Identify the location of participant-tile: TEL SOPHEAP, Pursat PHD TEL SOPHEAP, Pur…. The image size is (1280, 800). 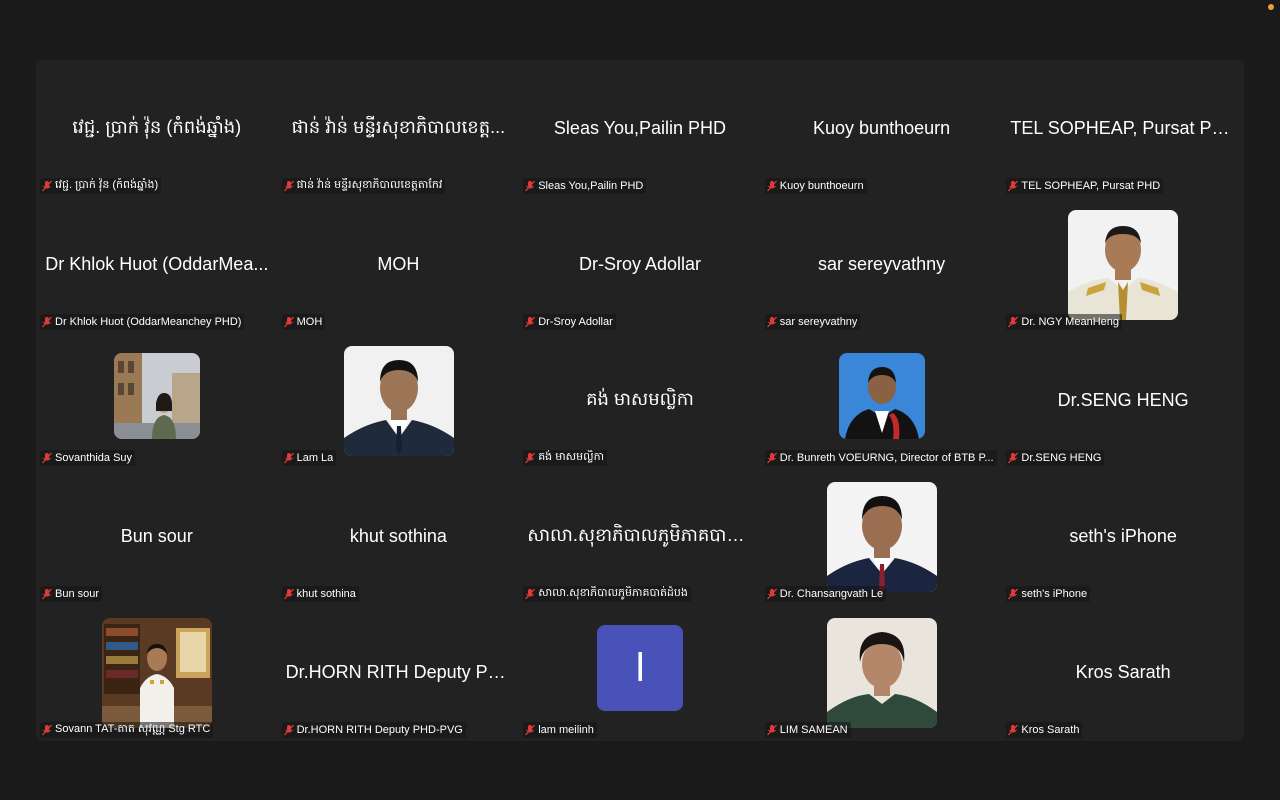
(1123, 128).